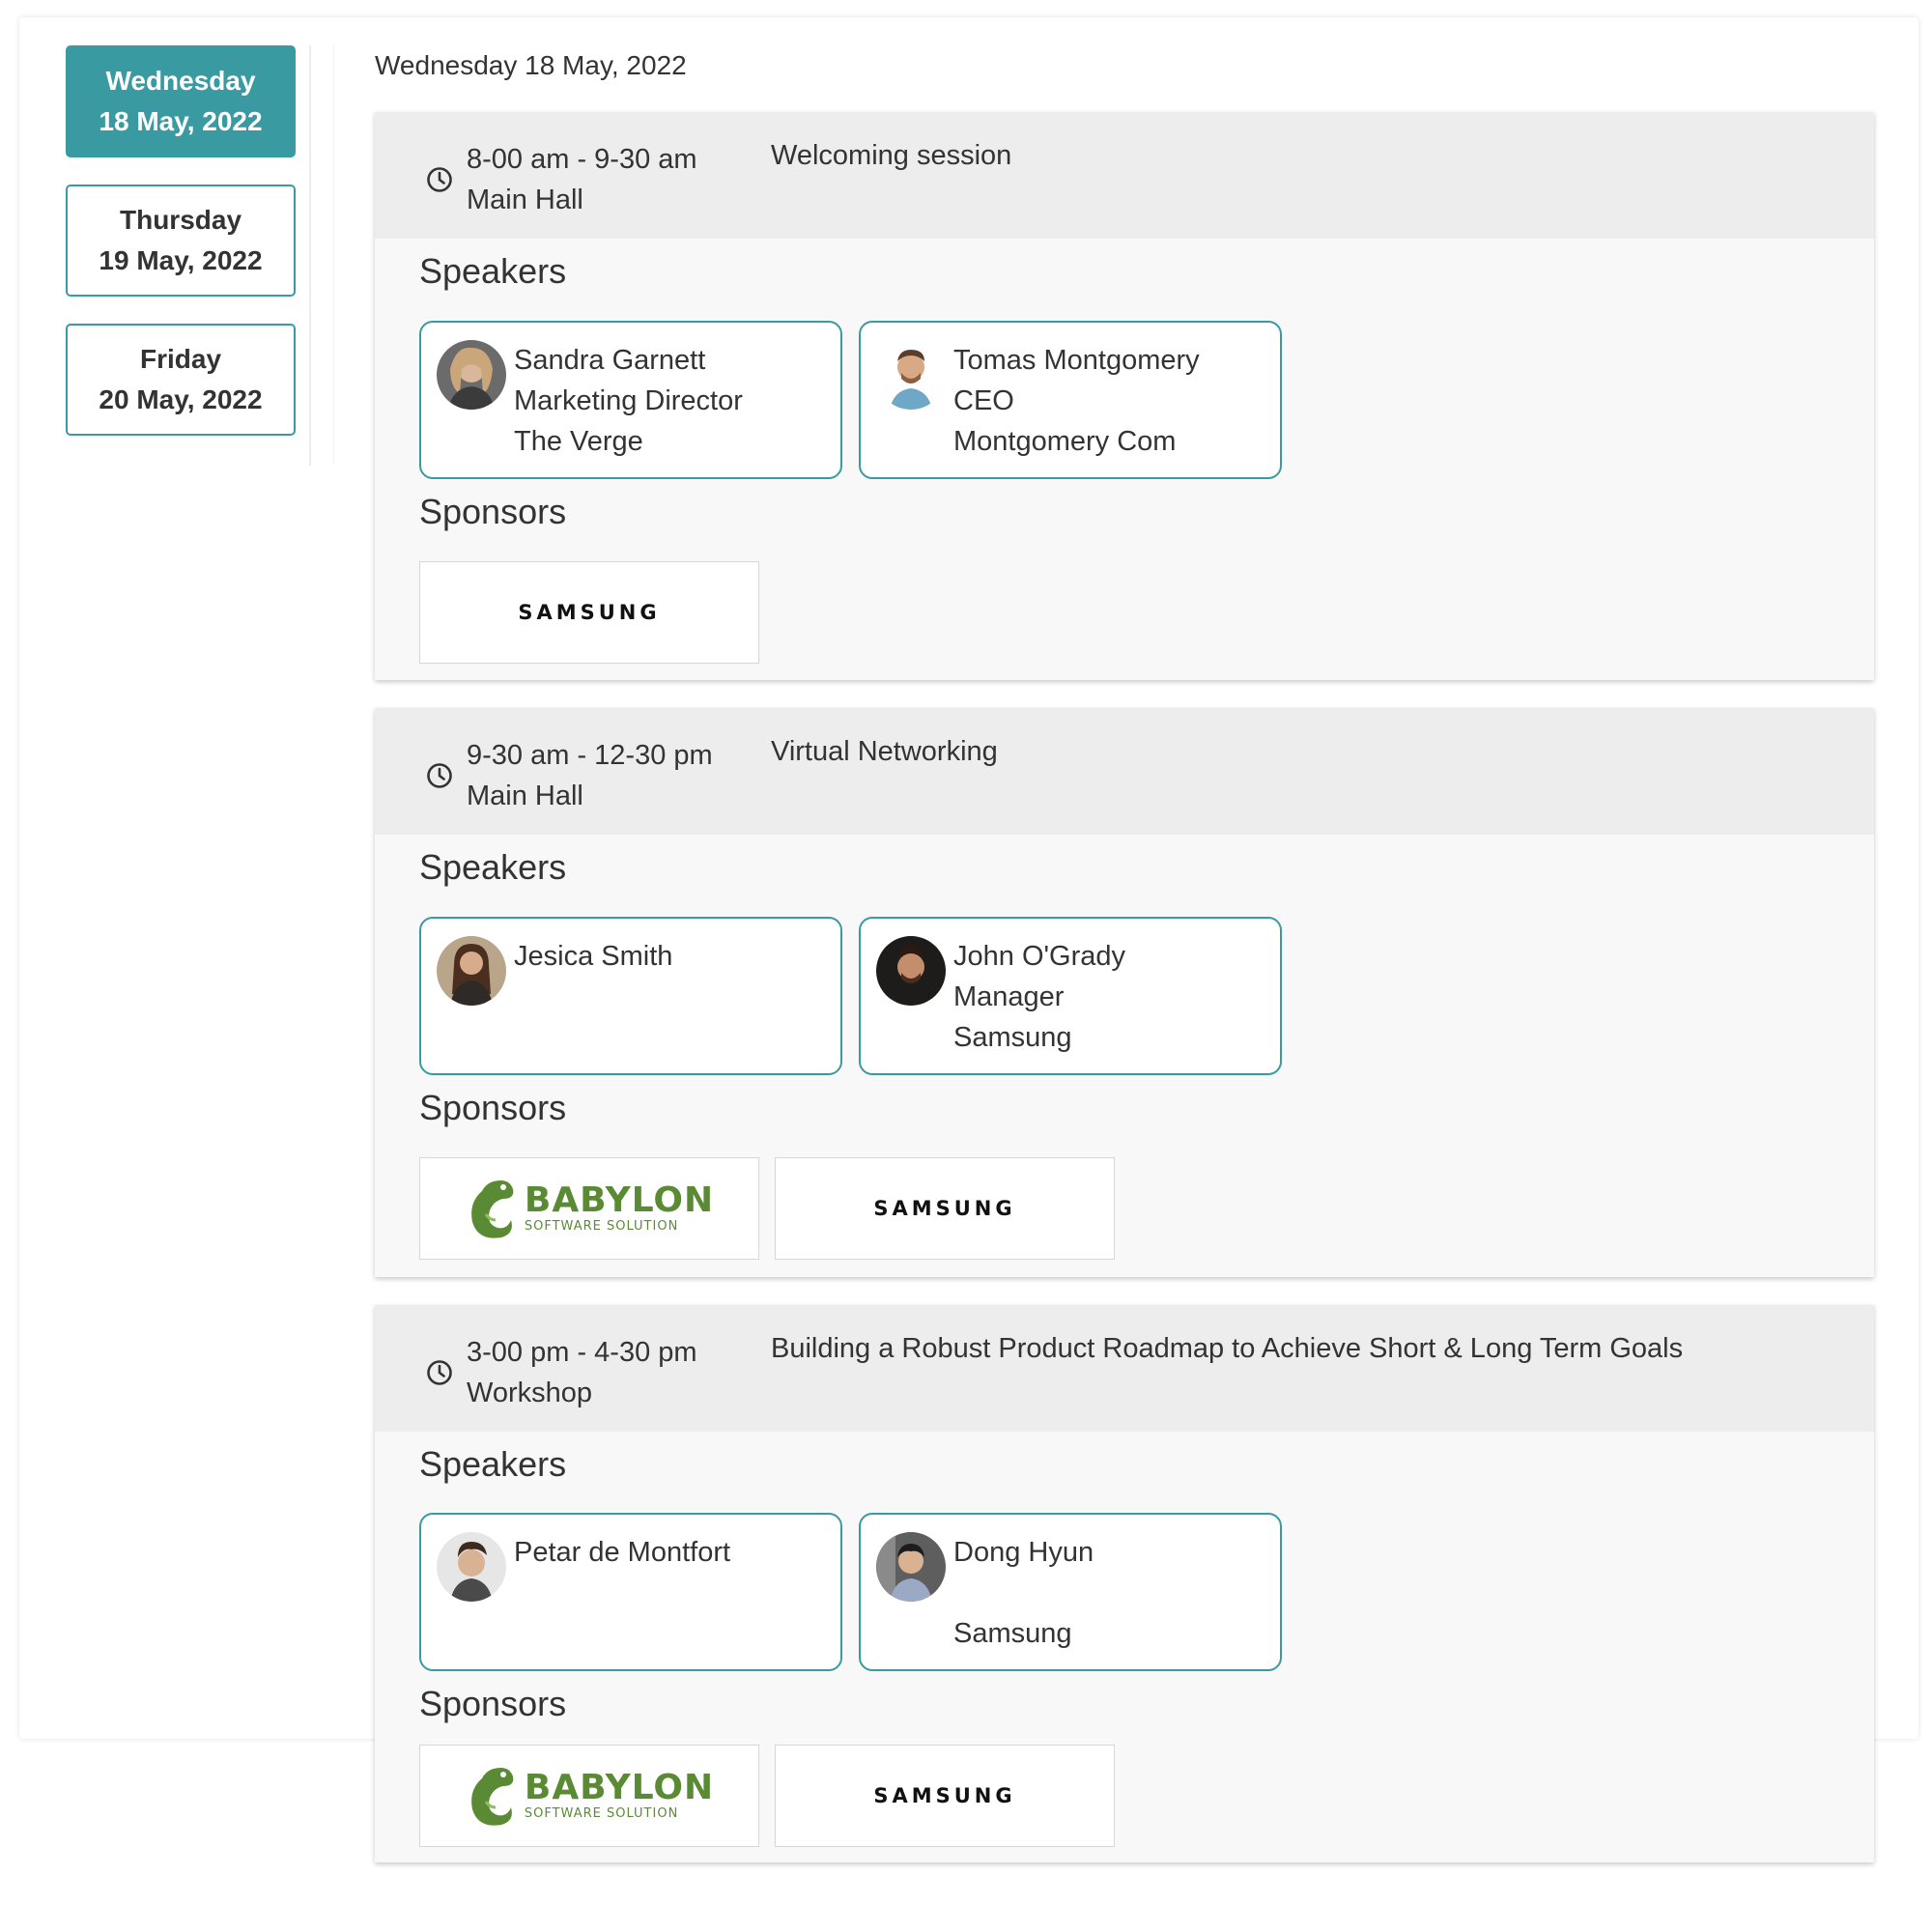 The height and width of the screenshot is (1932, 1932). Describe the element at coordinates (180, 220) in the screenshot. I see `day-tab-weekday: Thursday` at that location.